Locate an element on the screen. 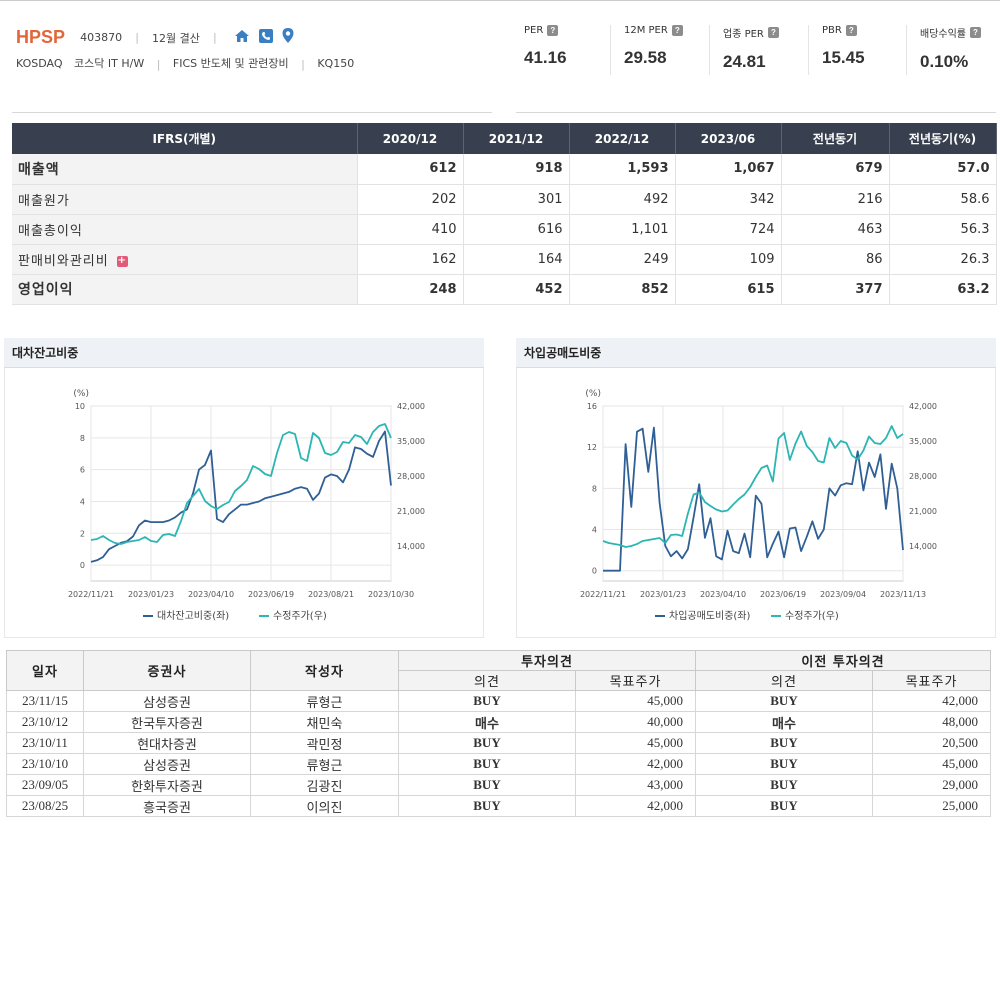  row-label: 매출원가 is located at coordinates (185, 199).